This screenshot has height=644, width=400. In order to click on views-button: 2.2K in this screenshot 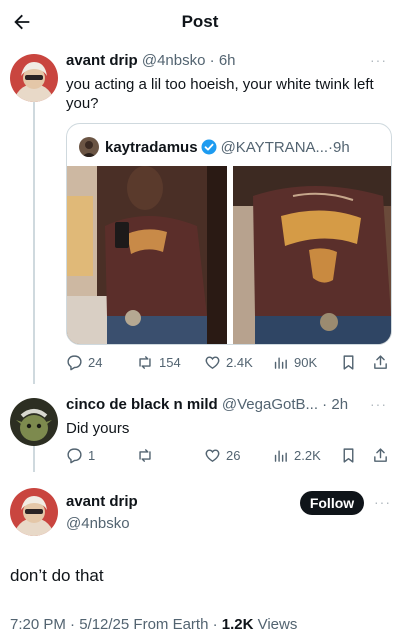, I will do `click(296, 455)`.